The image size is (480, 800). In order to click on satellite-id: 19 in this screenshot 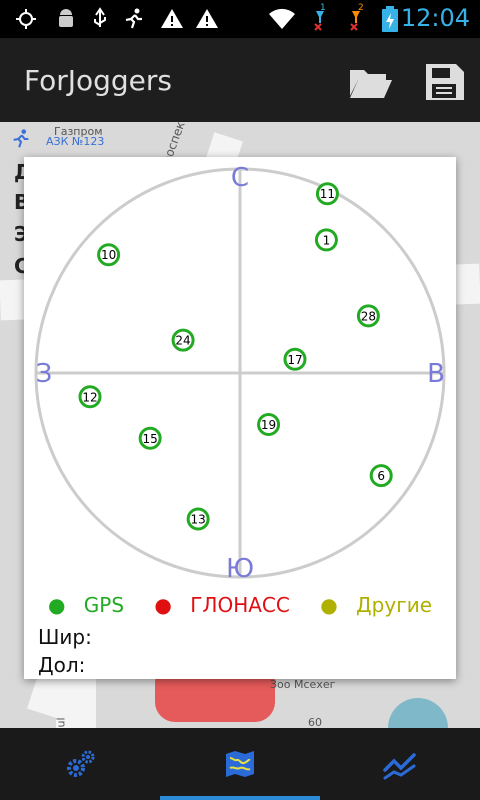, I will do `click(268, 425)`.